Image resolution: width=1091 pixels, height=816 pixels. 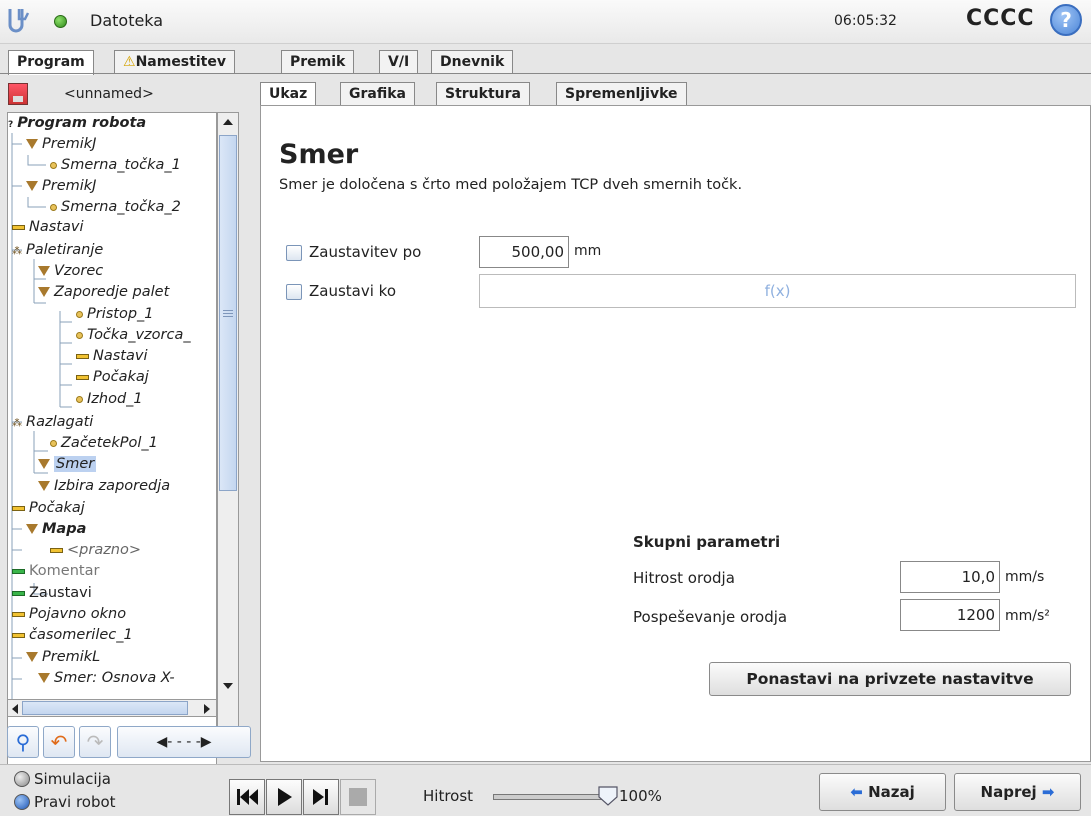 What do you see at coordinates (72, 635) in the screenshot?
I see `tree-node: časomerilec_1` at bounding box center [72, 635].